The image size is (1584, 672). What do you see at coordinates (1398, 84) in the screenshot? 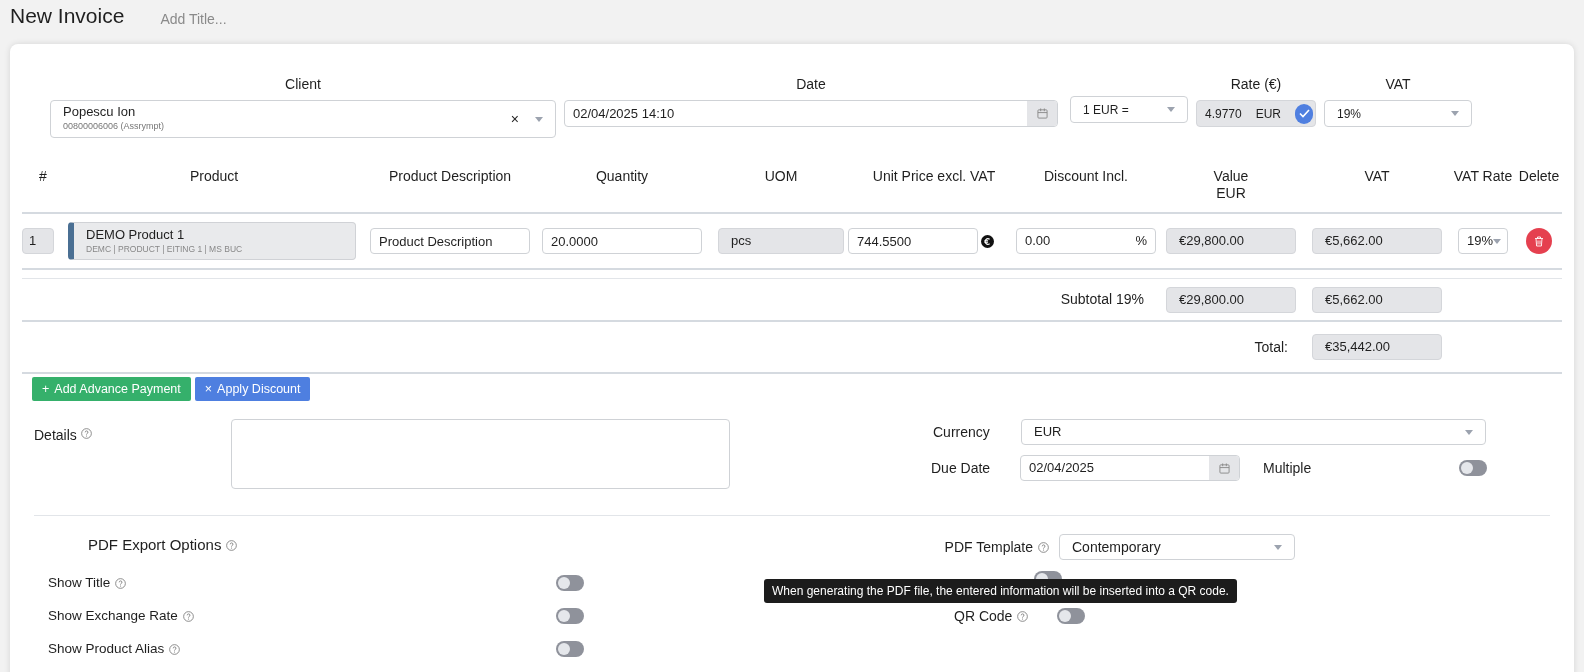
I see `field-label: VAT` at bounding box center [1398, 84].